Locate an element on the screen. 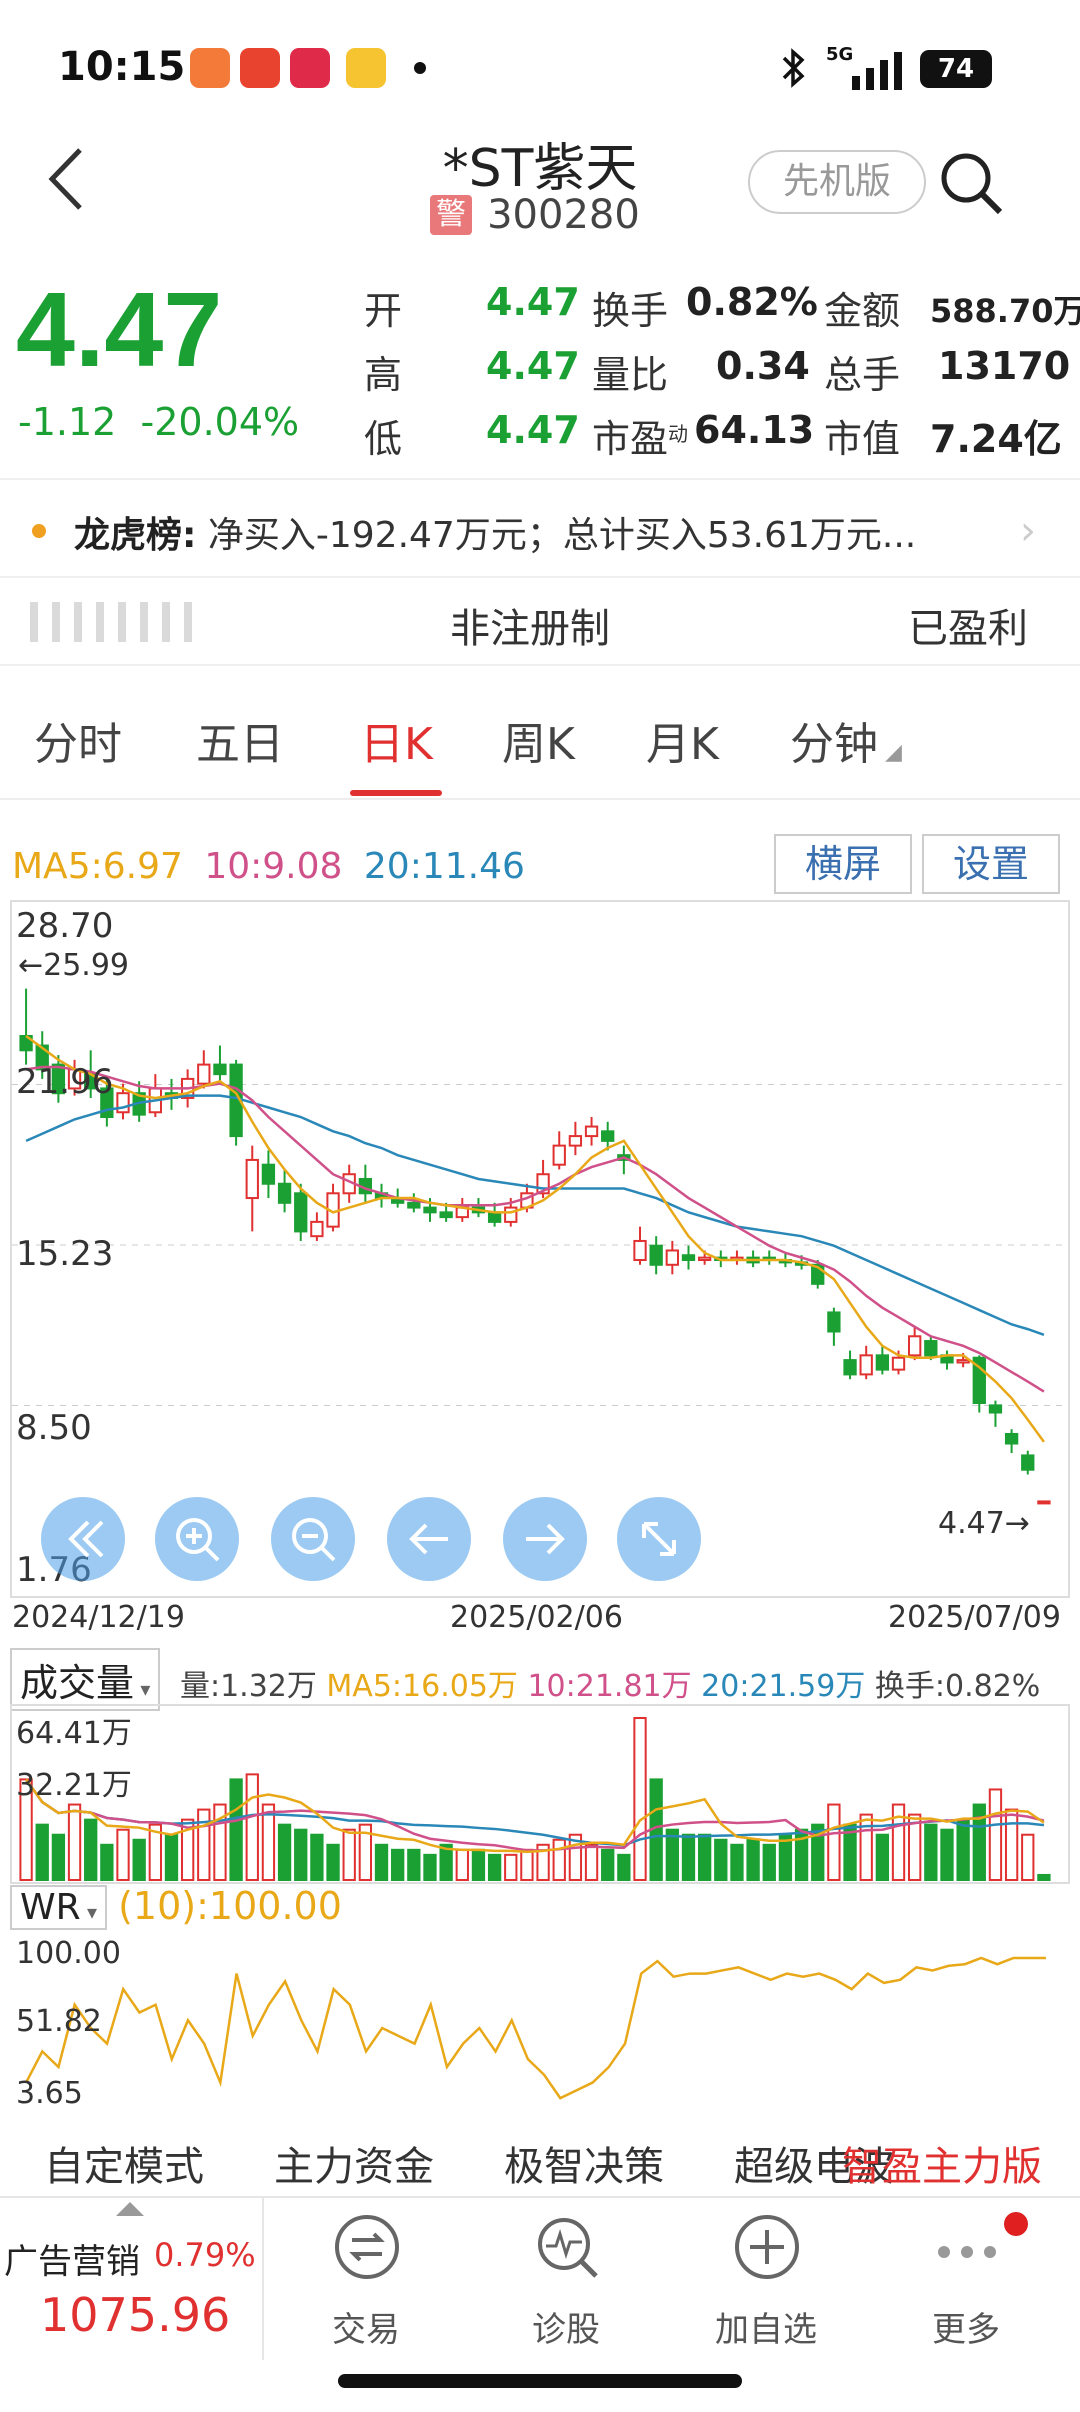 This screenshot has height=2412, width=1080. mode-zhiying: 智盈主力版 is located at coordinates (942, 2163).